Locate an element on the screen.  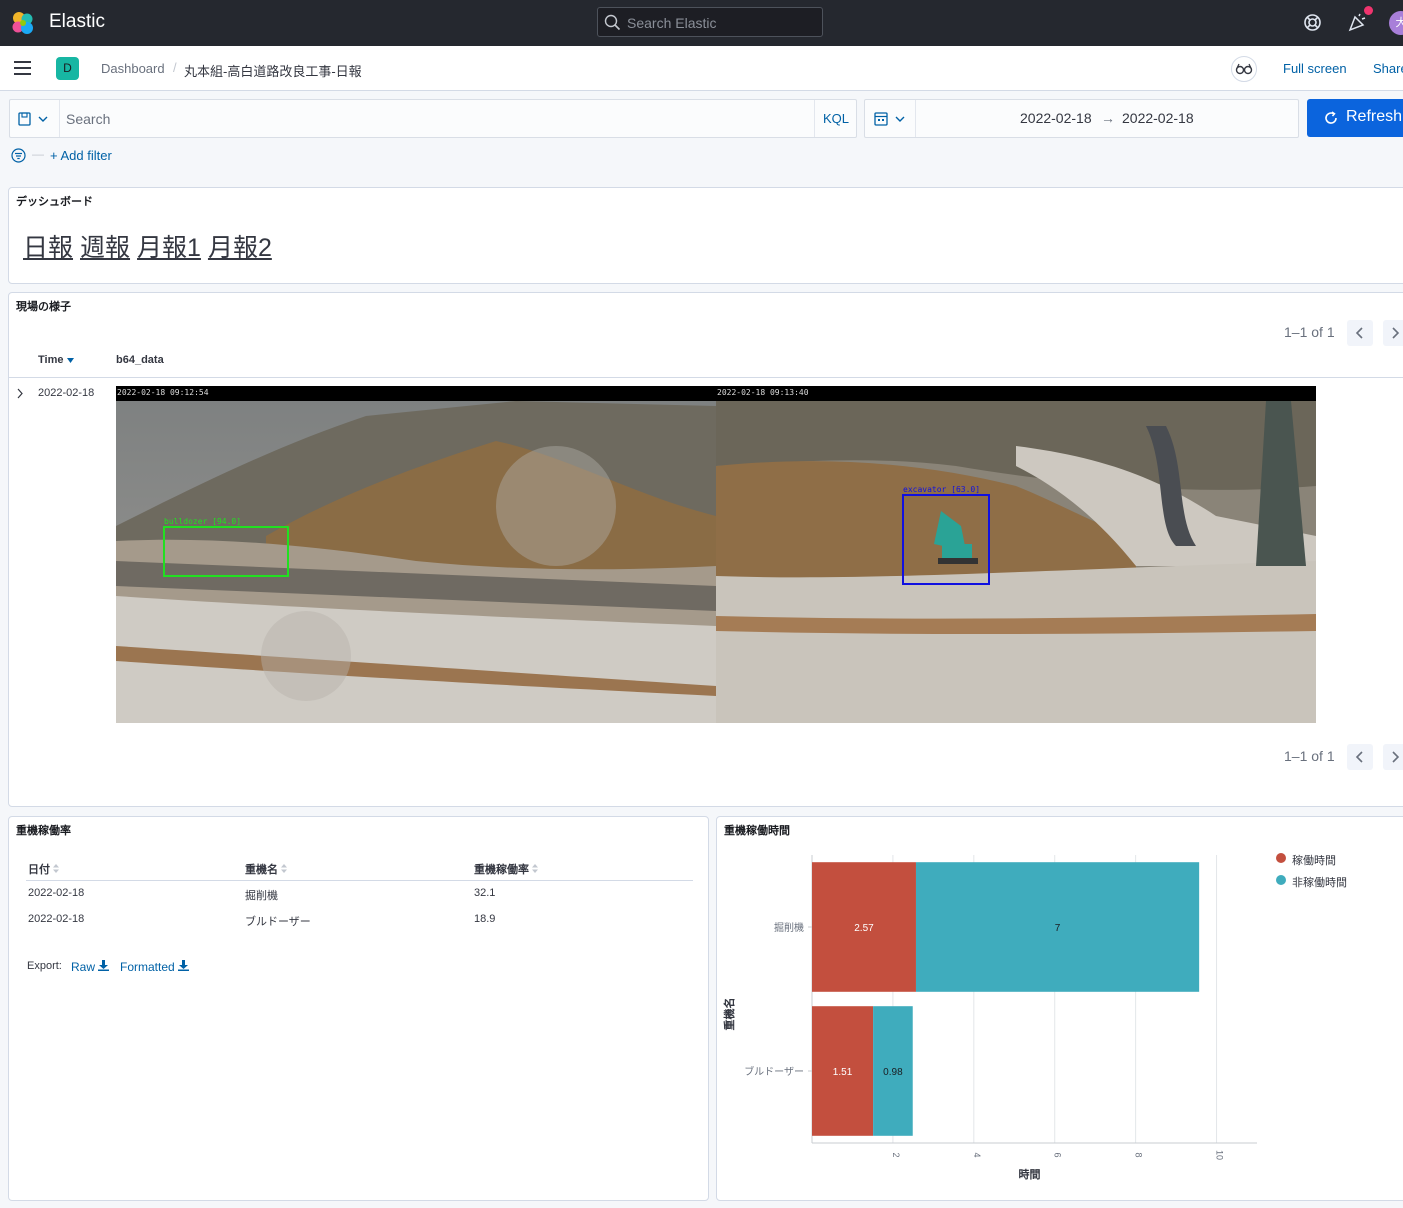
y-axis-title: 重機名 is located at coordinates (729, 1014).